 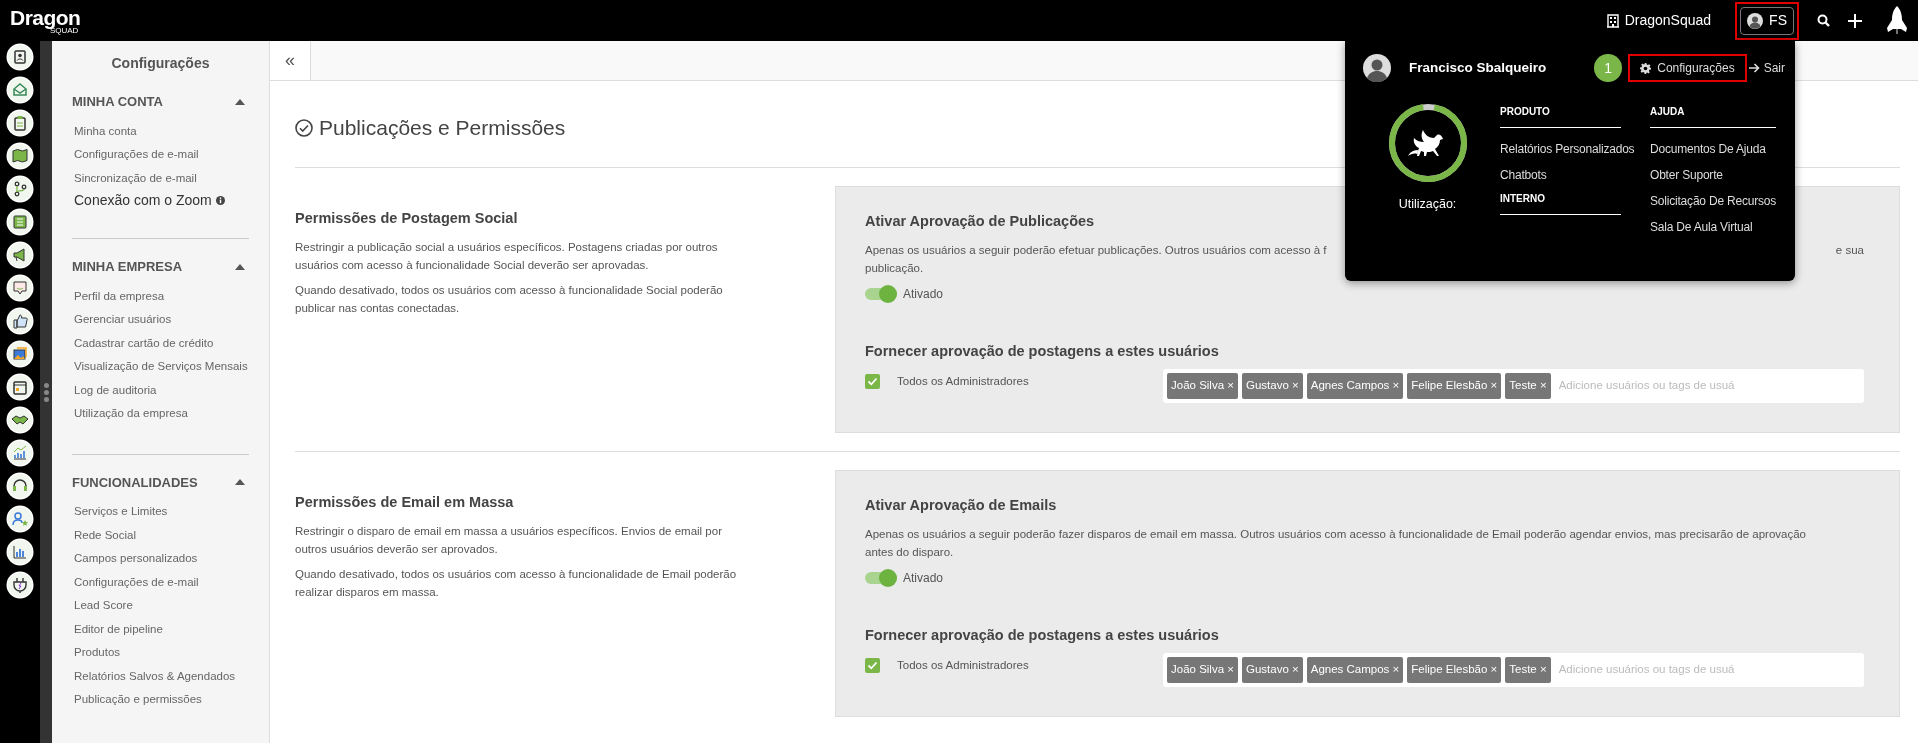 I want to click on sidebar-link: Rede Social, so click(x=161, y=535).